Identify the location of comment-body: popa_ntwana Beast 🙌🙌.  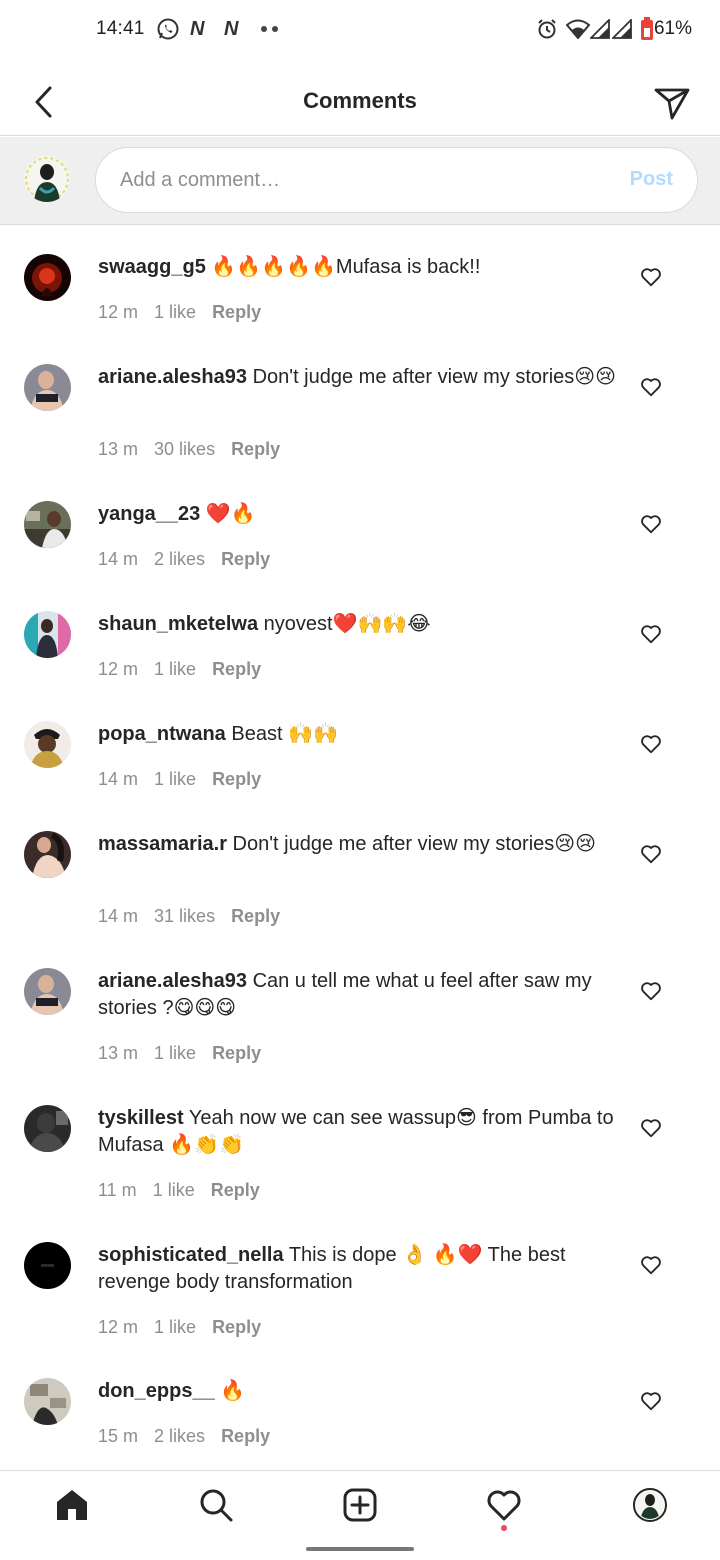
(358, 734).